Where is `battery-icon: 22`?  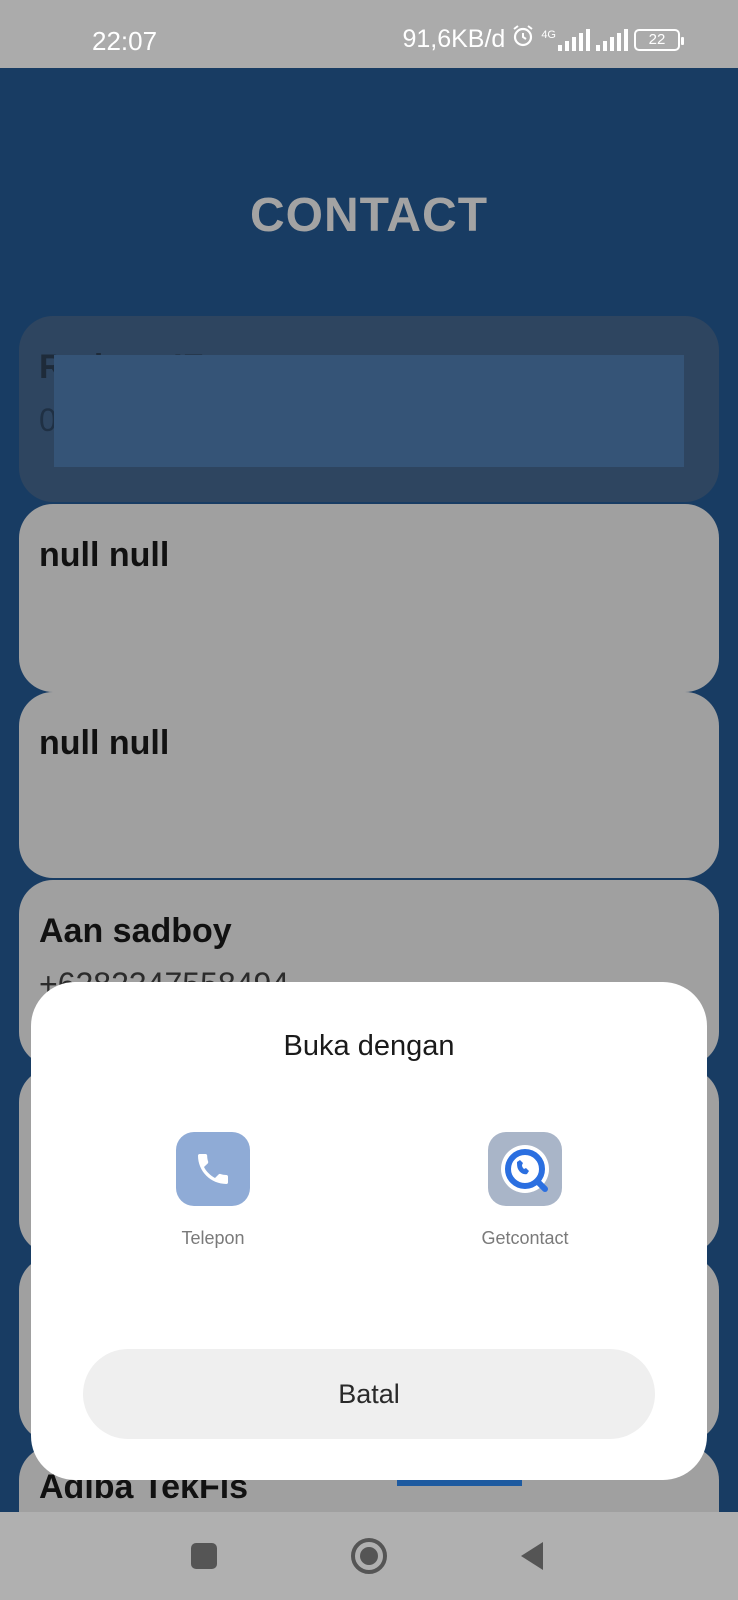
battery-icon: 22 is located at coordinates (659, 39).